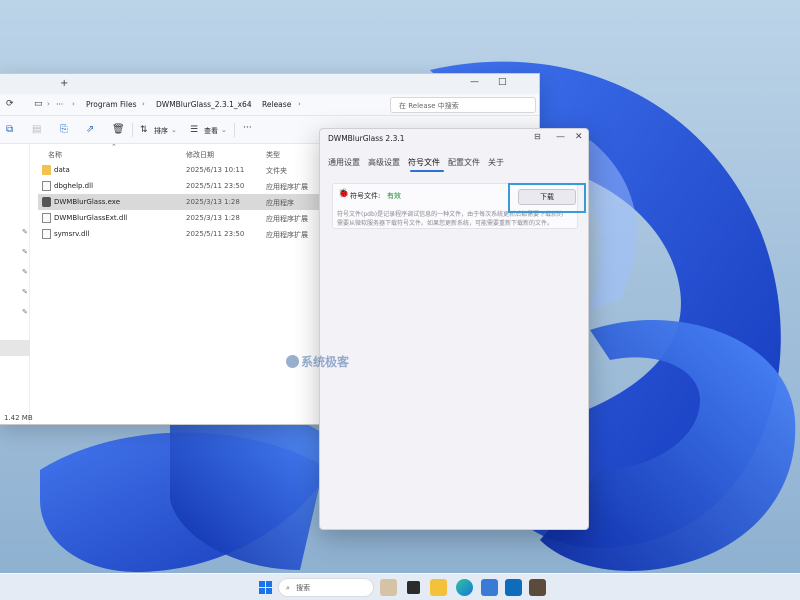 The height and width of the screenshot is (600, 800). Describe the element at coordinates (204, 104) in the screenshot. I see `breadcrumb-dwmblurglass: DWMBlurGlass_2.3.1_x64` at that location.